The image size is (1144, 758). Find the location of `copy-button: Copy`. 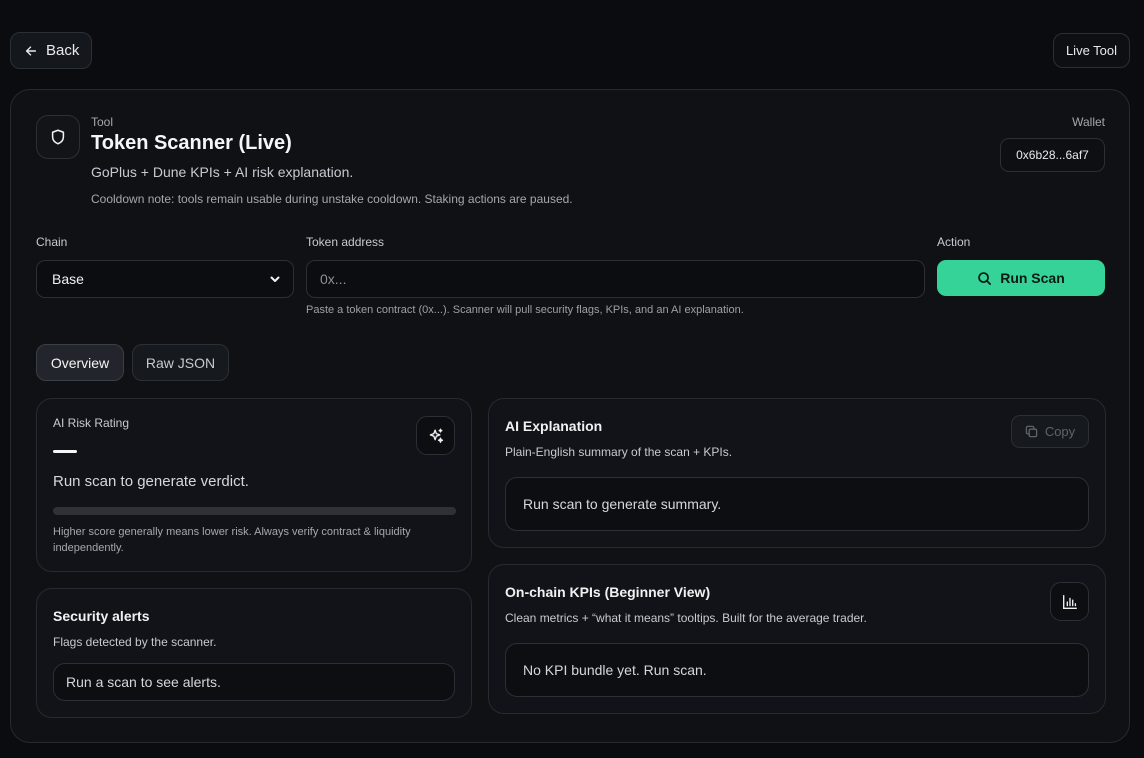

copy-button: Copy is located at coordinates (1050, 431).